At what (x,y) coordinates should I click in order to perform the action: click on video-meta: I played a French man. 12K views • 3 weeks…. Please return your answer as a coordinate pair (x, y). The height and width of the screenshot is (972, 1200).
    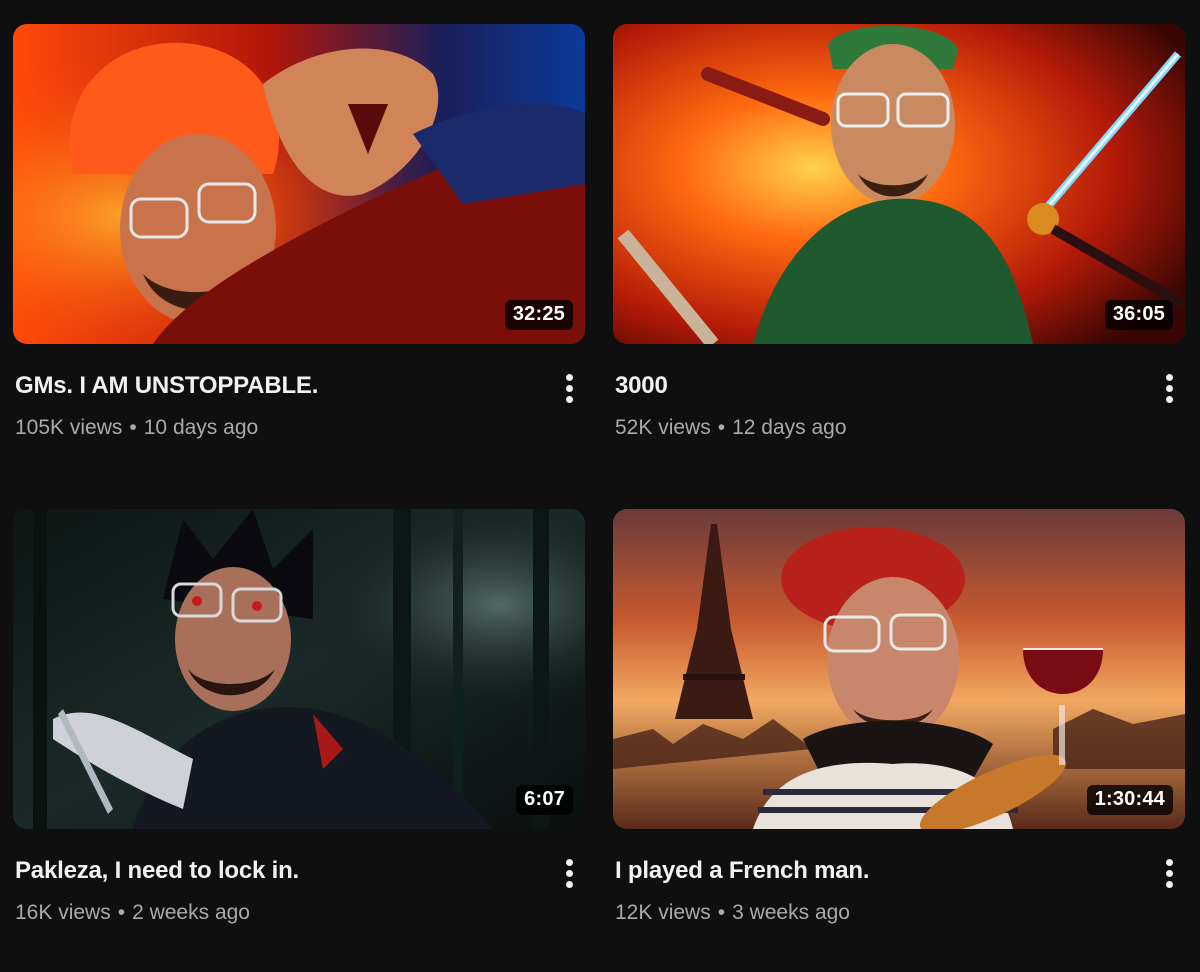
    Looking at the image, I should click on (899, 877).